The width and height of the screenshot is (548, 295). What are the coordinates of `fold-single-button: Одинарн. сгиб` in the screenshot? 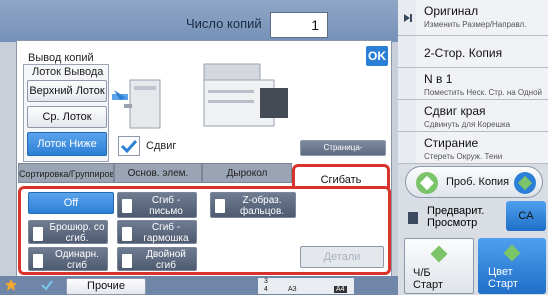 It's located at (68, 259).